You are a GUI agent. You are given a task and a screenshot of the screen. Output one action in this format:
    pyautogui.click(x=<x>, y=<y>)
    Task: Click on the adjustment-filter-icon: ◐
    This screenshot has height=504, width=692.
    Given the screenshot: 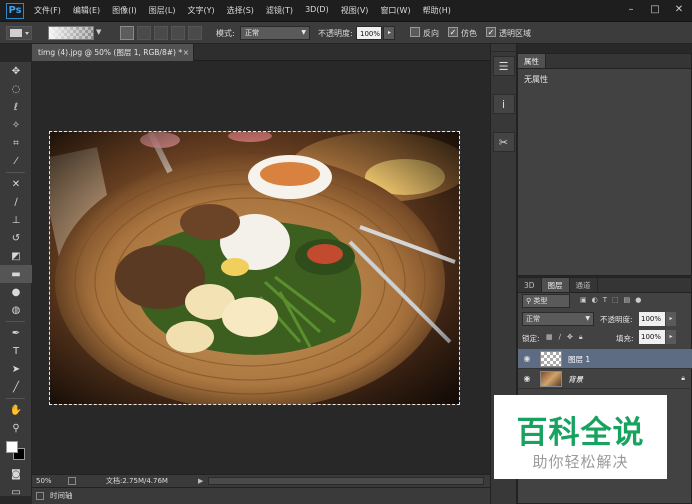 What is the action you would take?
    pyautogui.click(x=595, y=300)
    